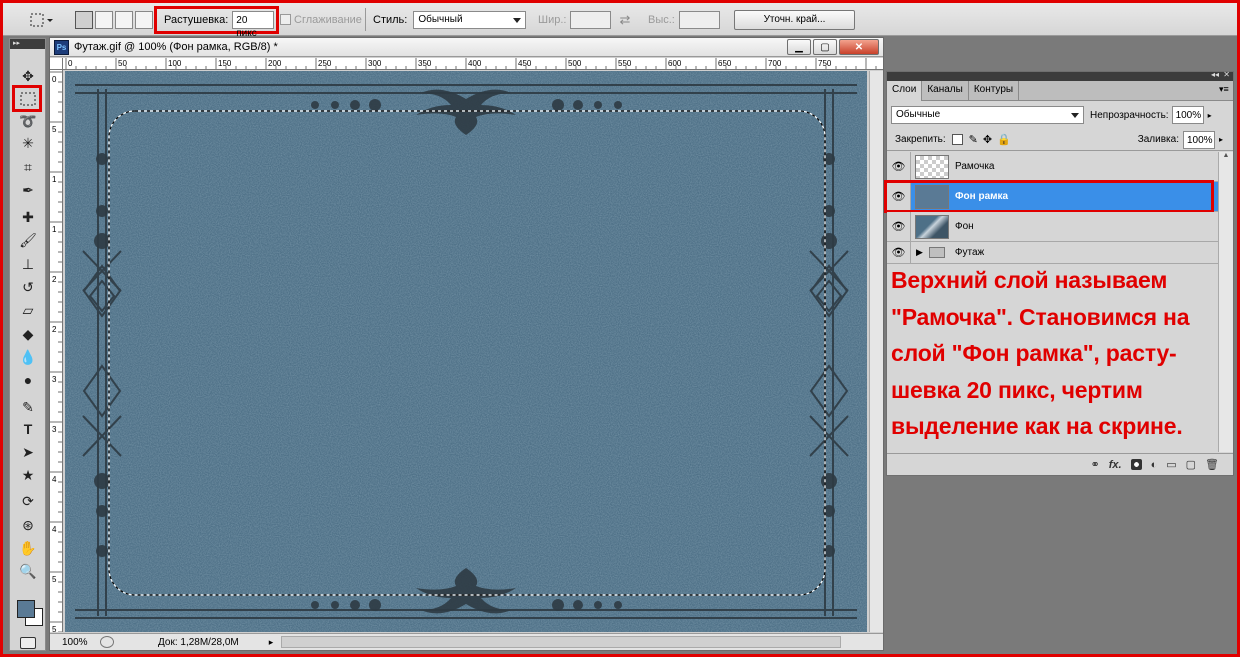 The image size is (1240, 657). Describe the element at coordinates (974, 166) in the screenshot. I see `layer-name: Рамочка` at that location.